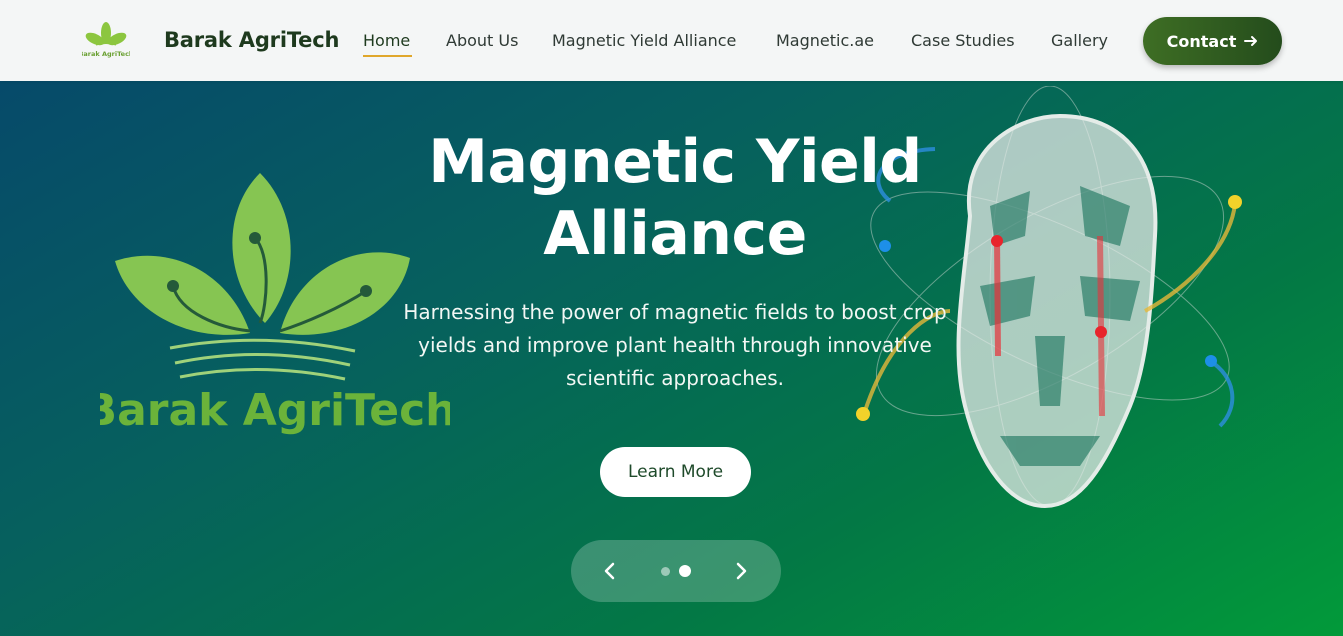  What do you see at coordinates (676, 571) in the screenshot?
I see `slider-controls` at bounding box center [676, 571].